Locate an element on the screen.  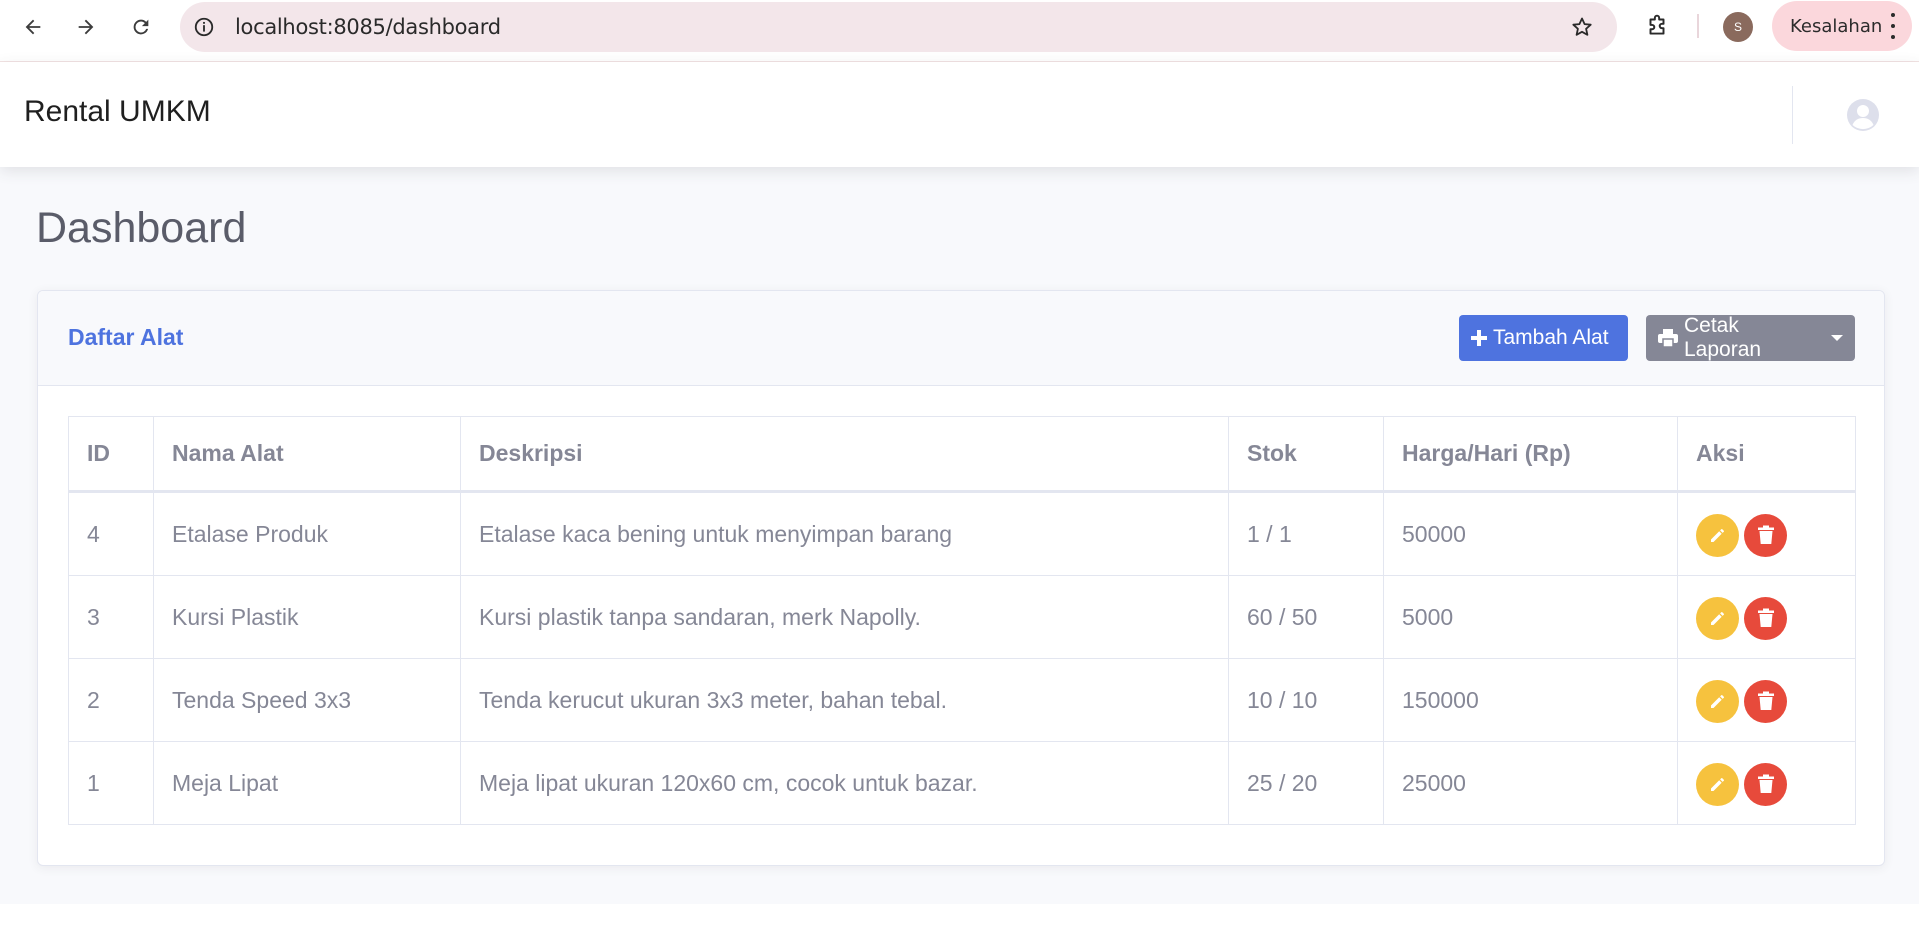
browser-toolbar: localhost:8085/dashboard S Kesalahan is located at coordinates (959, 31).